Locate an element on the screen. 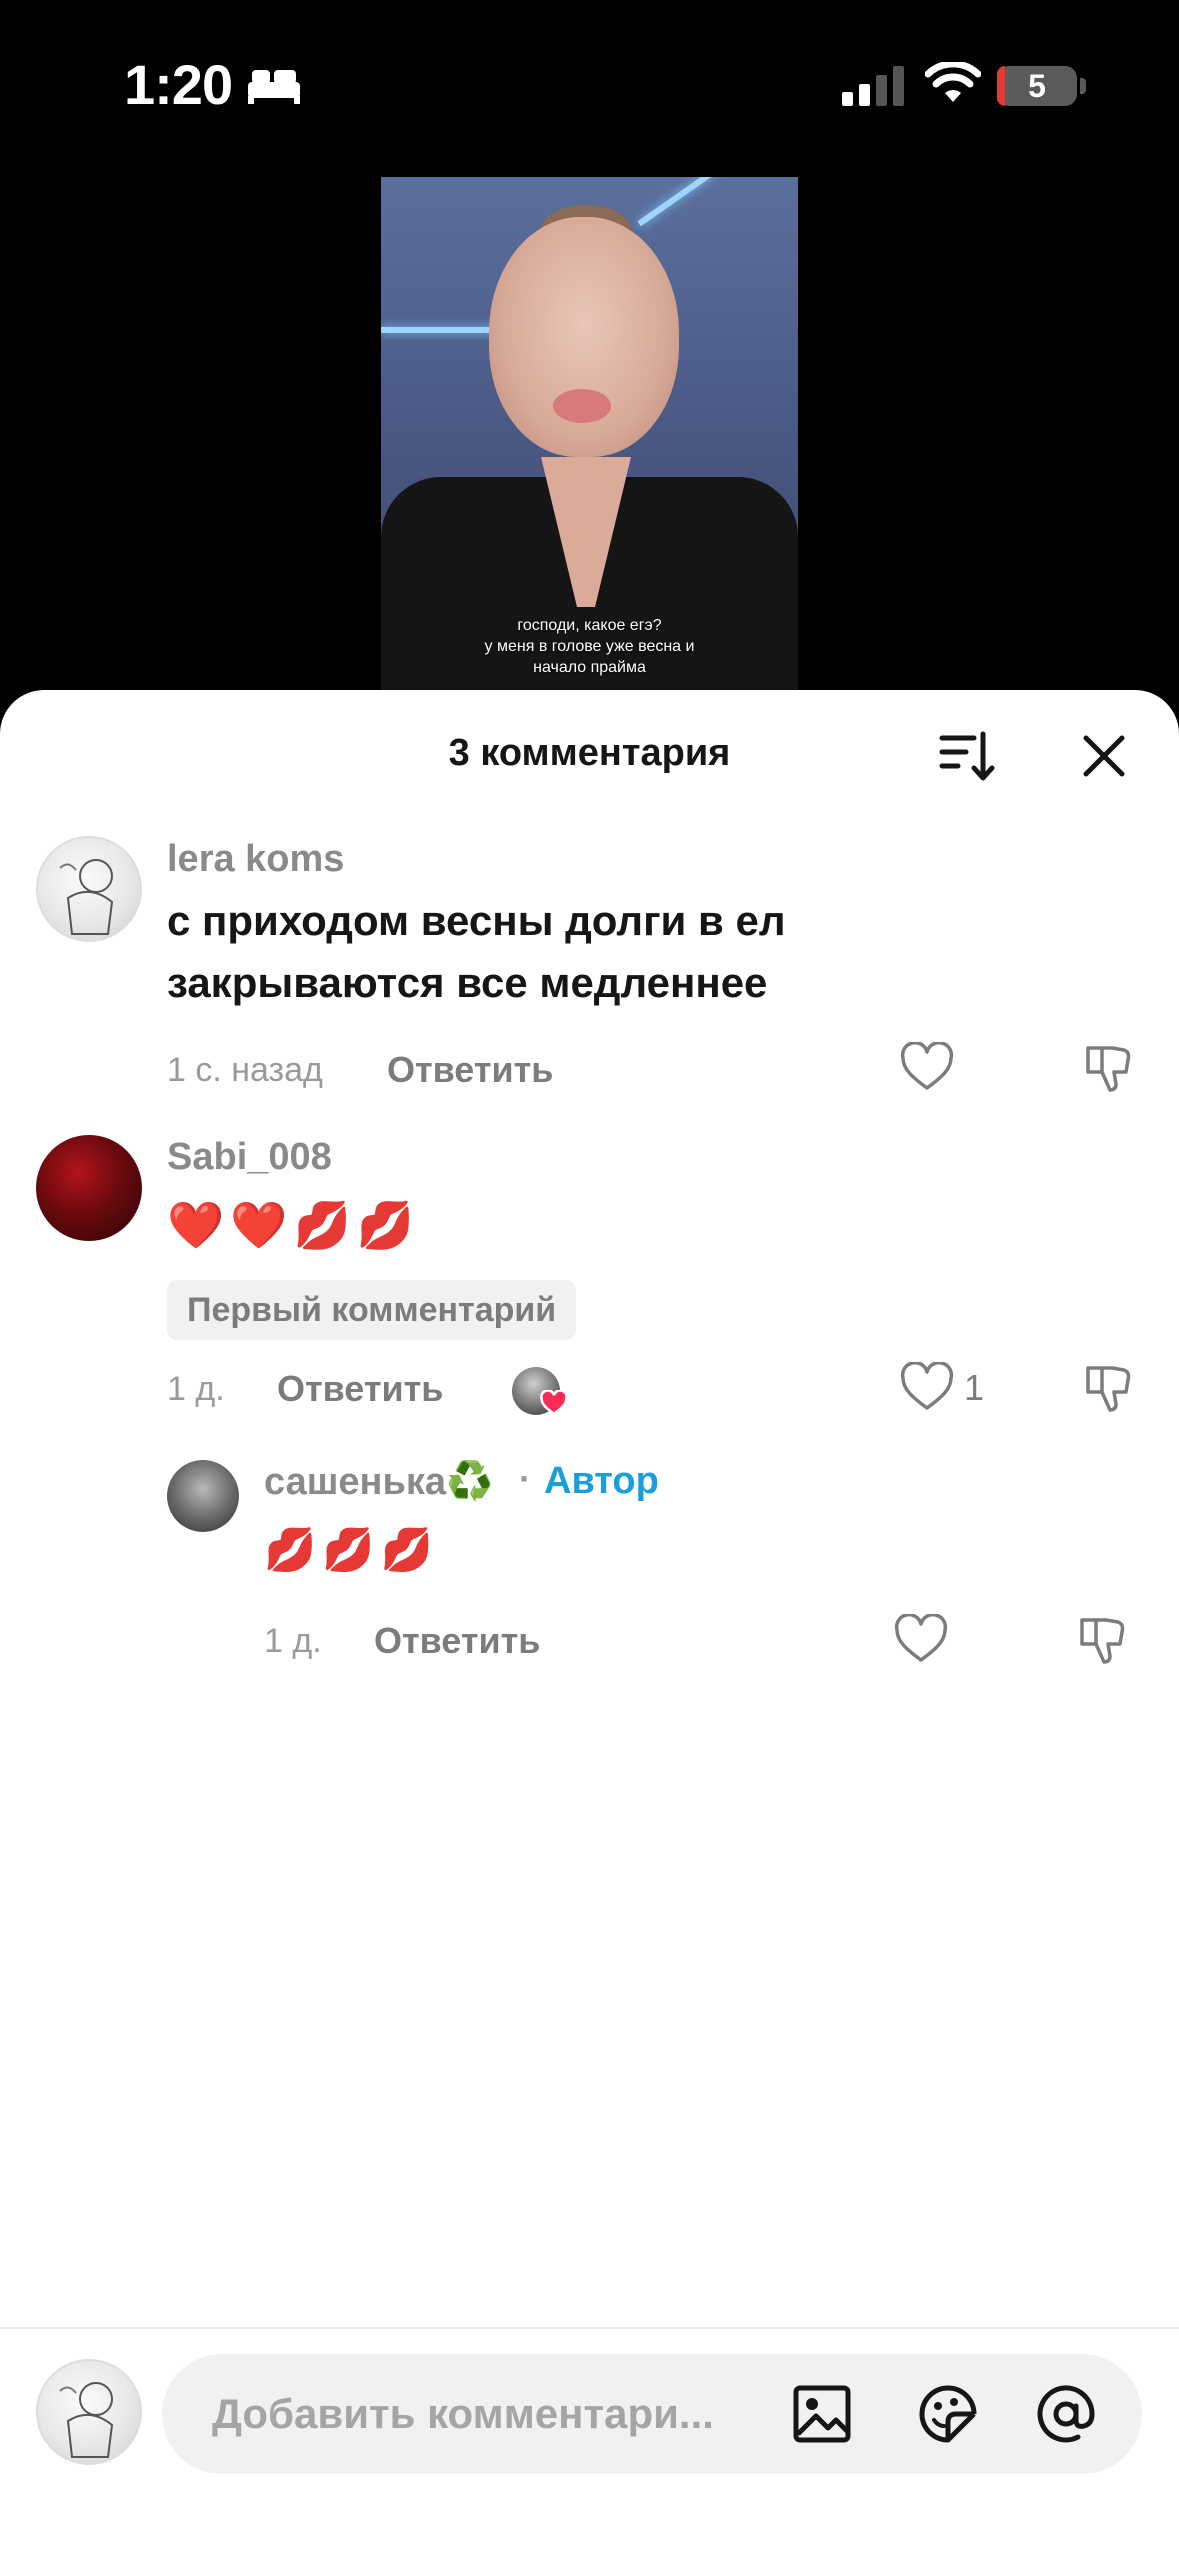  comment-username: lera koms is located at coordinates (255, 859).